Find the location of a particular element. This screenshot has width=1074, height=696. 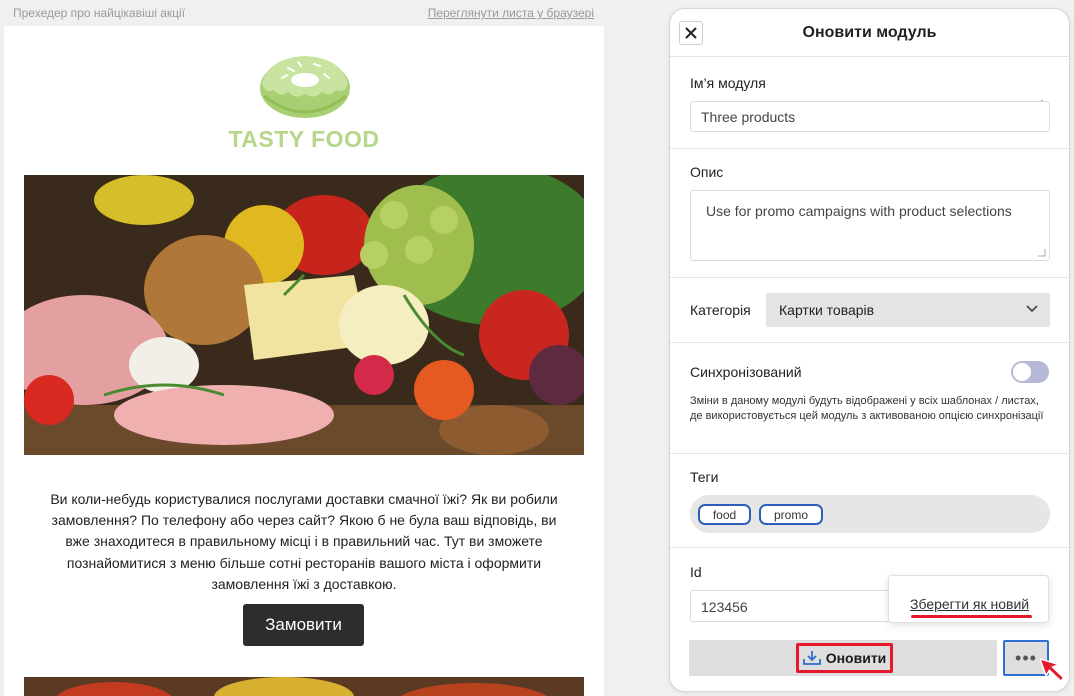

preheader-text: Прехедер про найцікавіші акції is located at coordinates (99, 13).